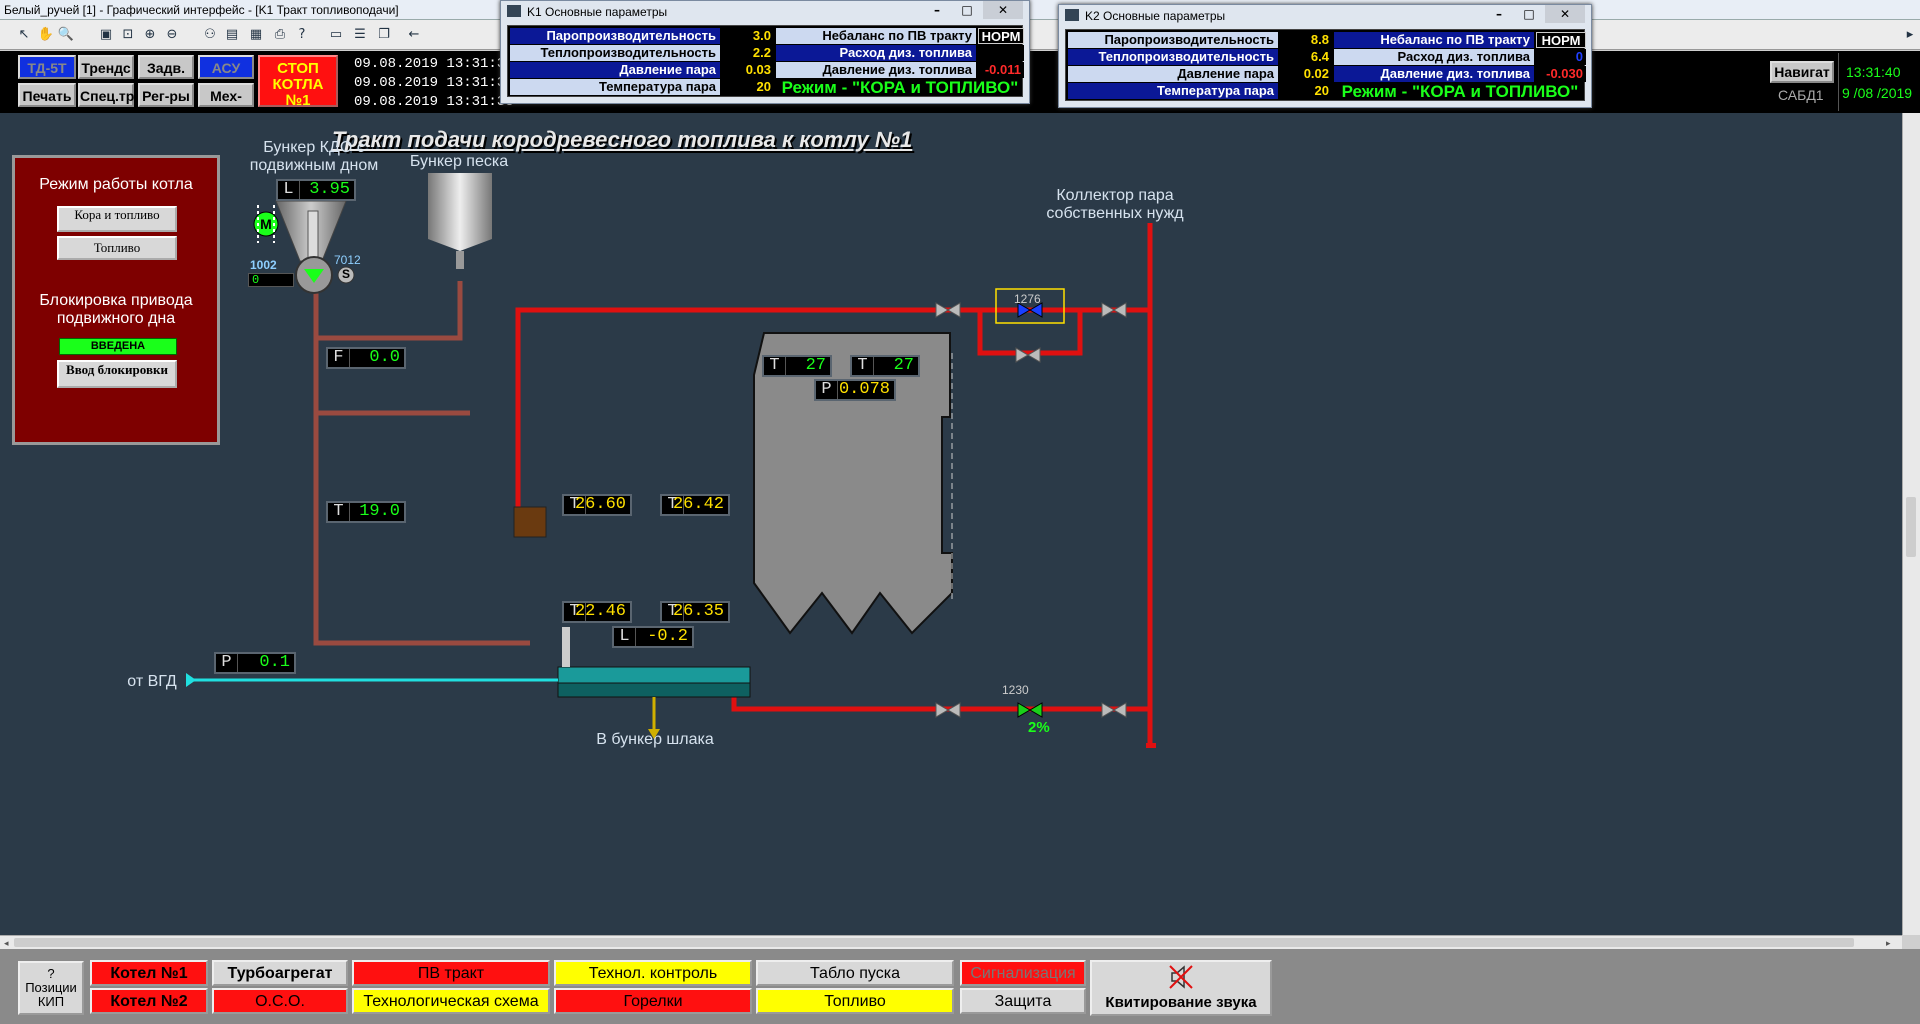 The height and width of the screenshot is (1024, 1920). I want to click on sensor-s-label: S, so click(345, 274).